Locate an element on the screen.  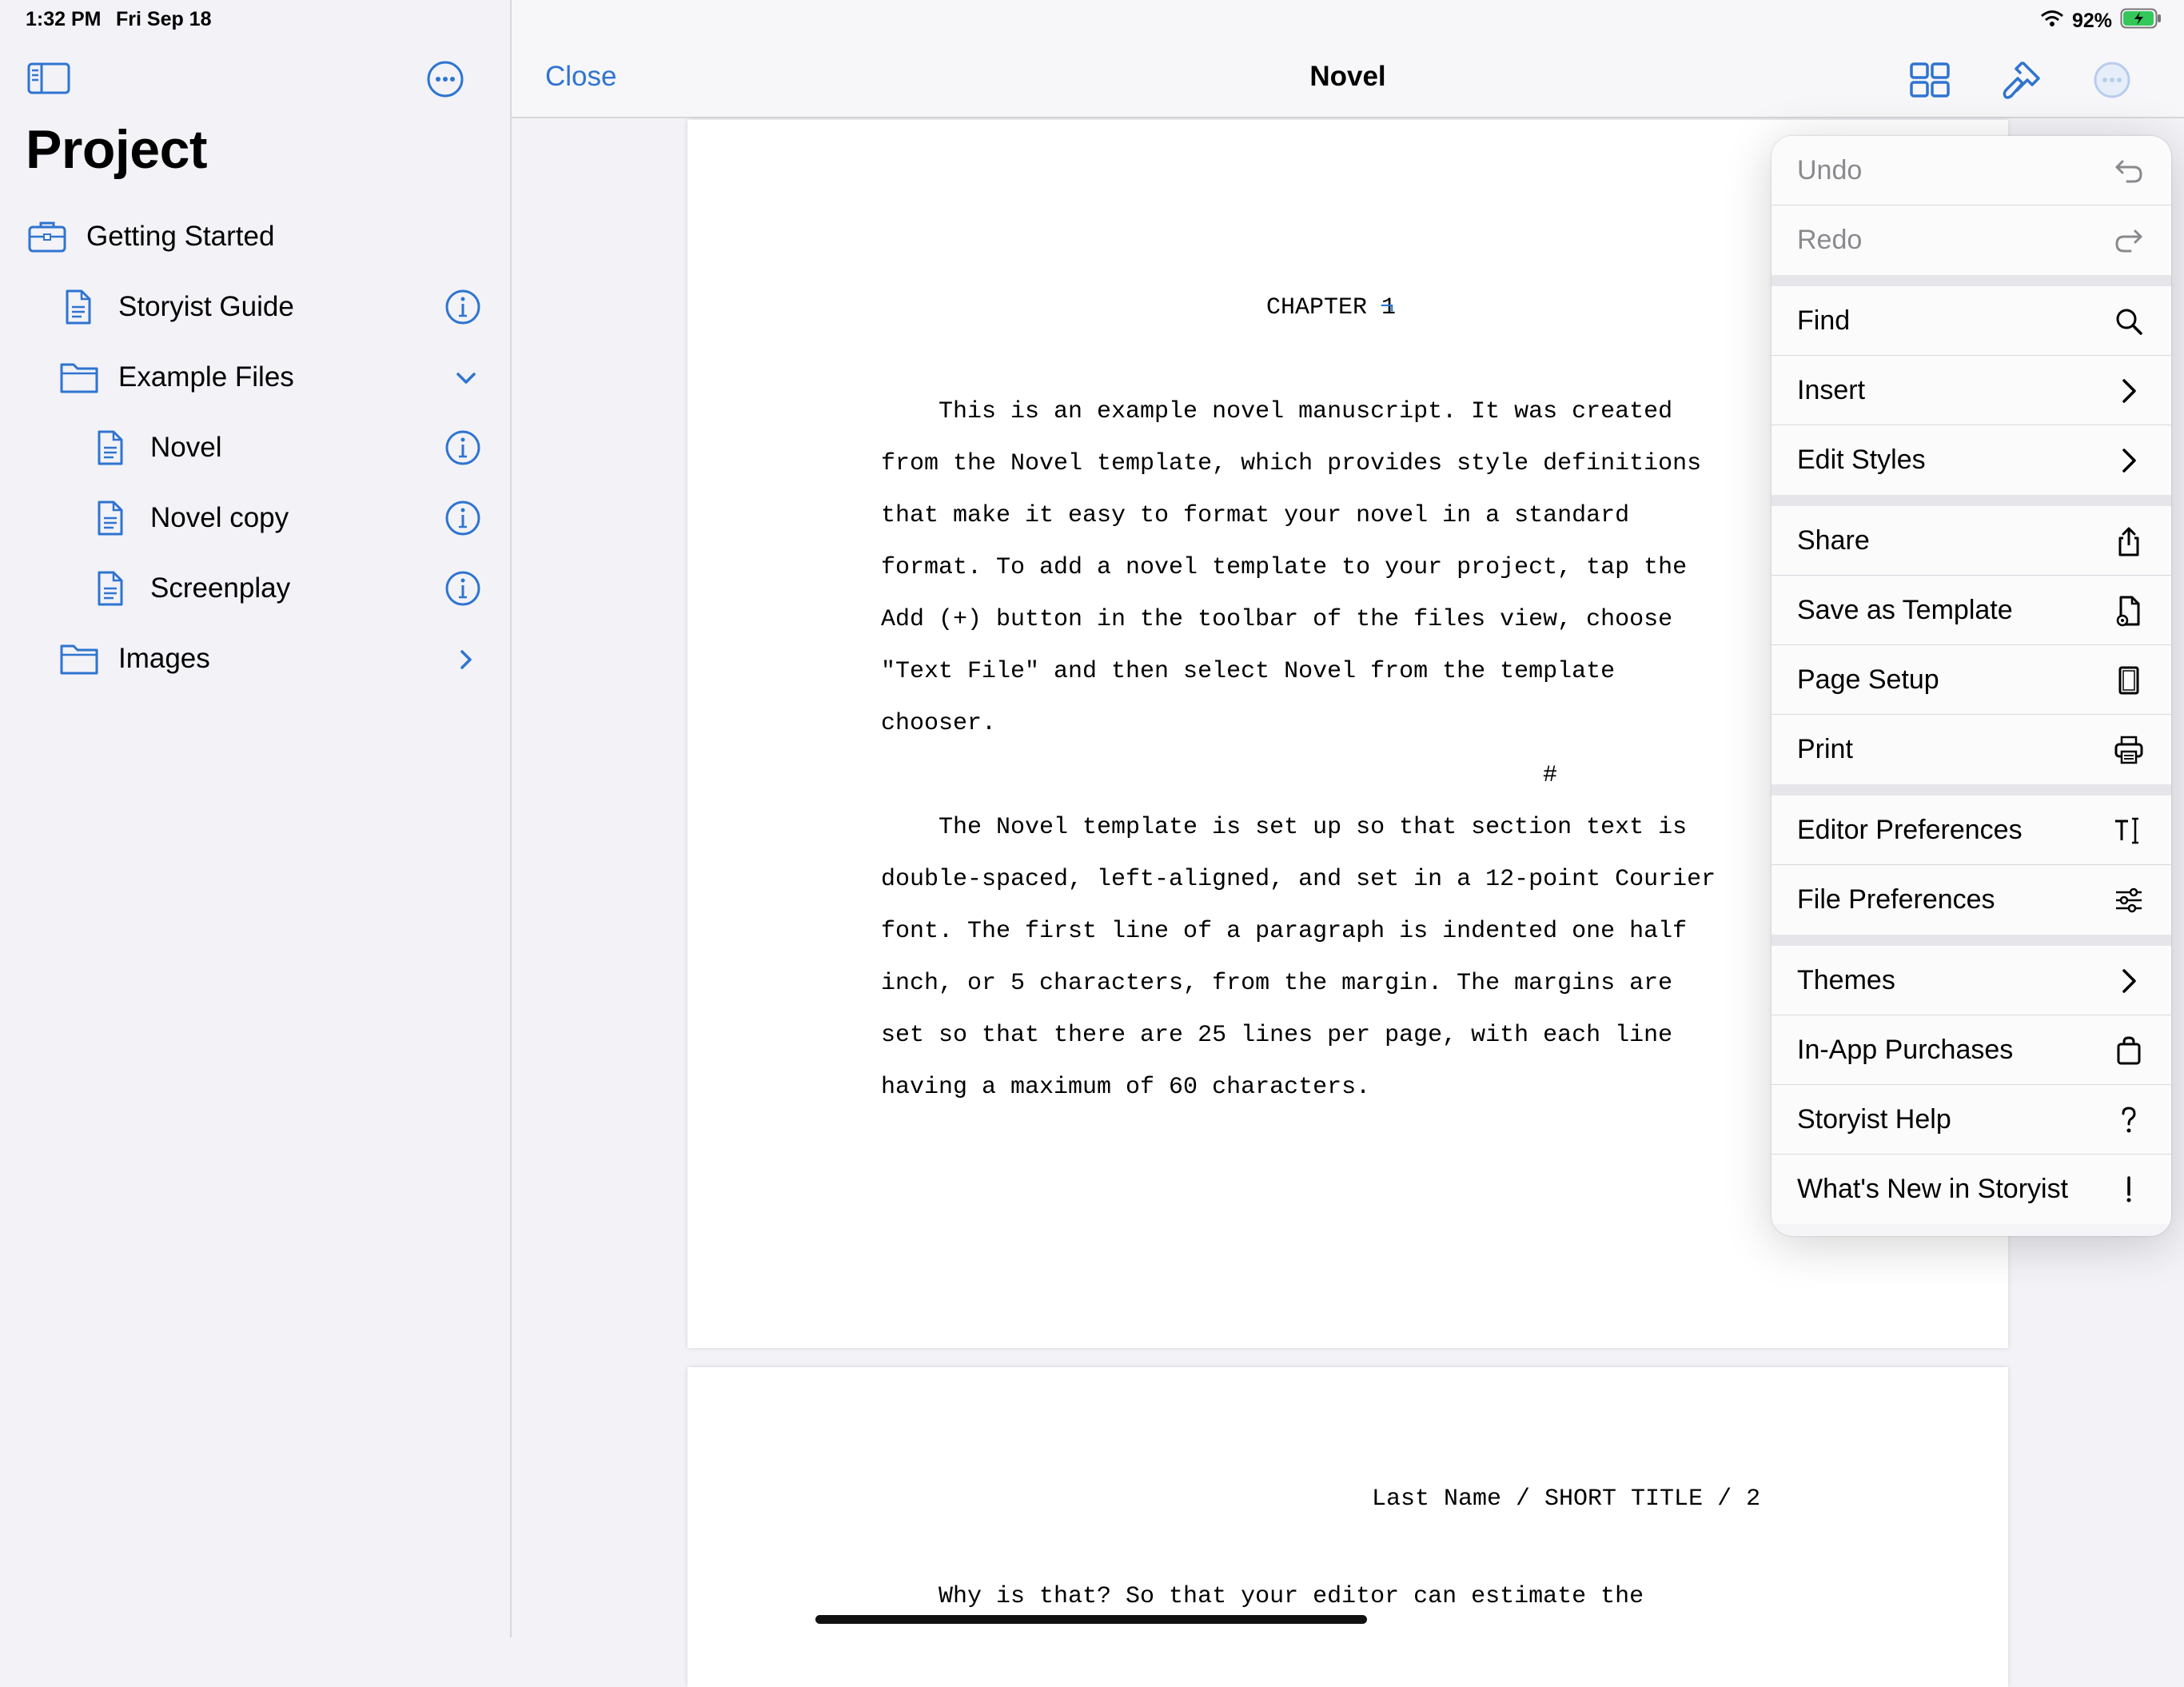
menu-item-whats-new: What's New in Storyist is located at coordinates (1971, 1189).